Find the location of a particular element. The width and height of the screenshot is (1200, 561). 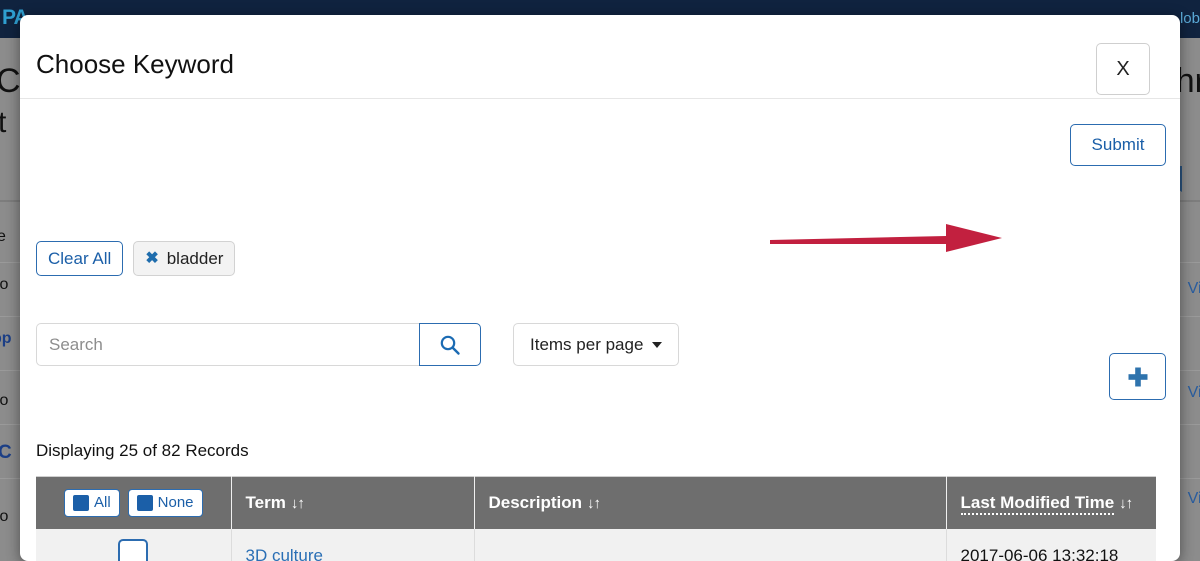

table-header-row: All None Term↓↑ D is located at coordinates (596, 503).